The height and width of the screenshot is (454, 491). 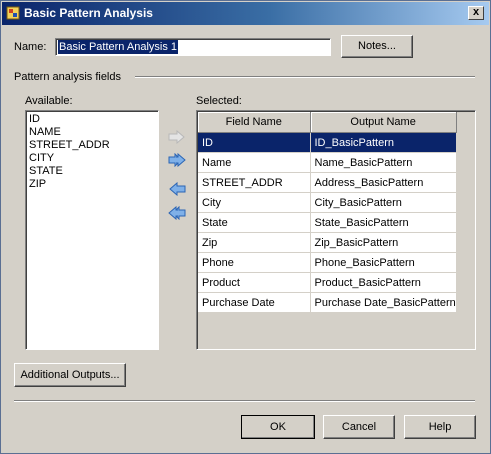 I want to click on field-name-cell: City, so click(x=254, y=202).